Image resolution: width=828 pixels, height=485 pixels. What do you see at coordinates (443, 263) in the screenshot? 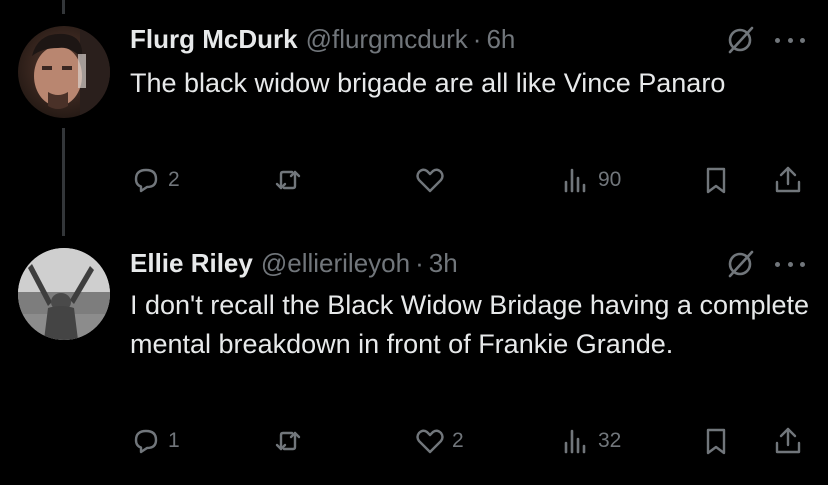
I see `post-time: 3h` at bounding box center [443, 263].